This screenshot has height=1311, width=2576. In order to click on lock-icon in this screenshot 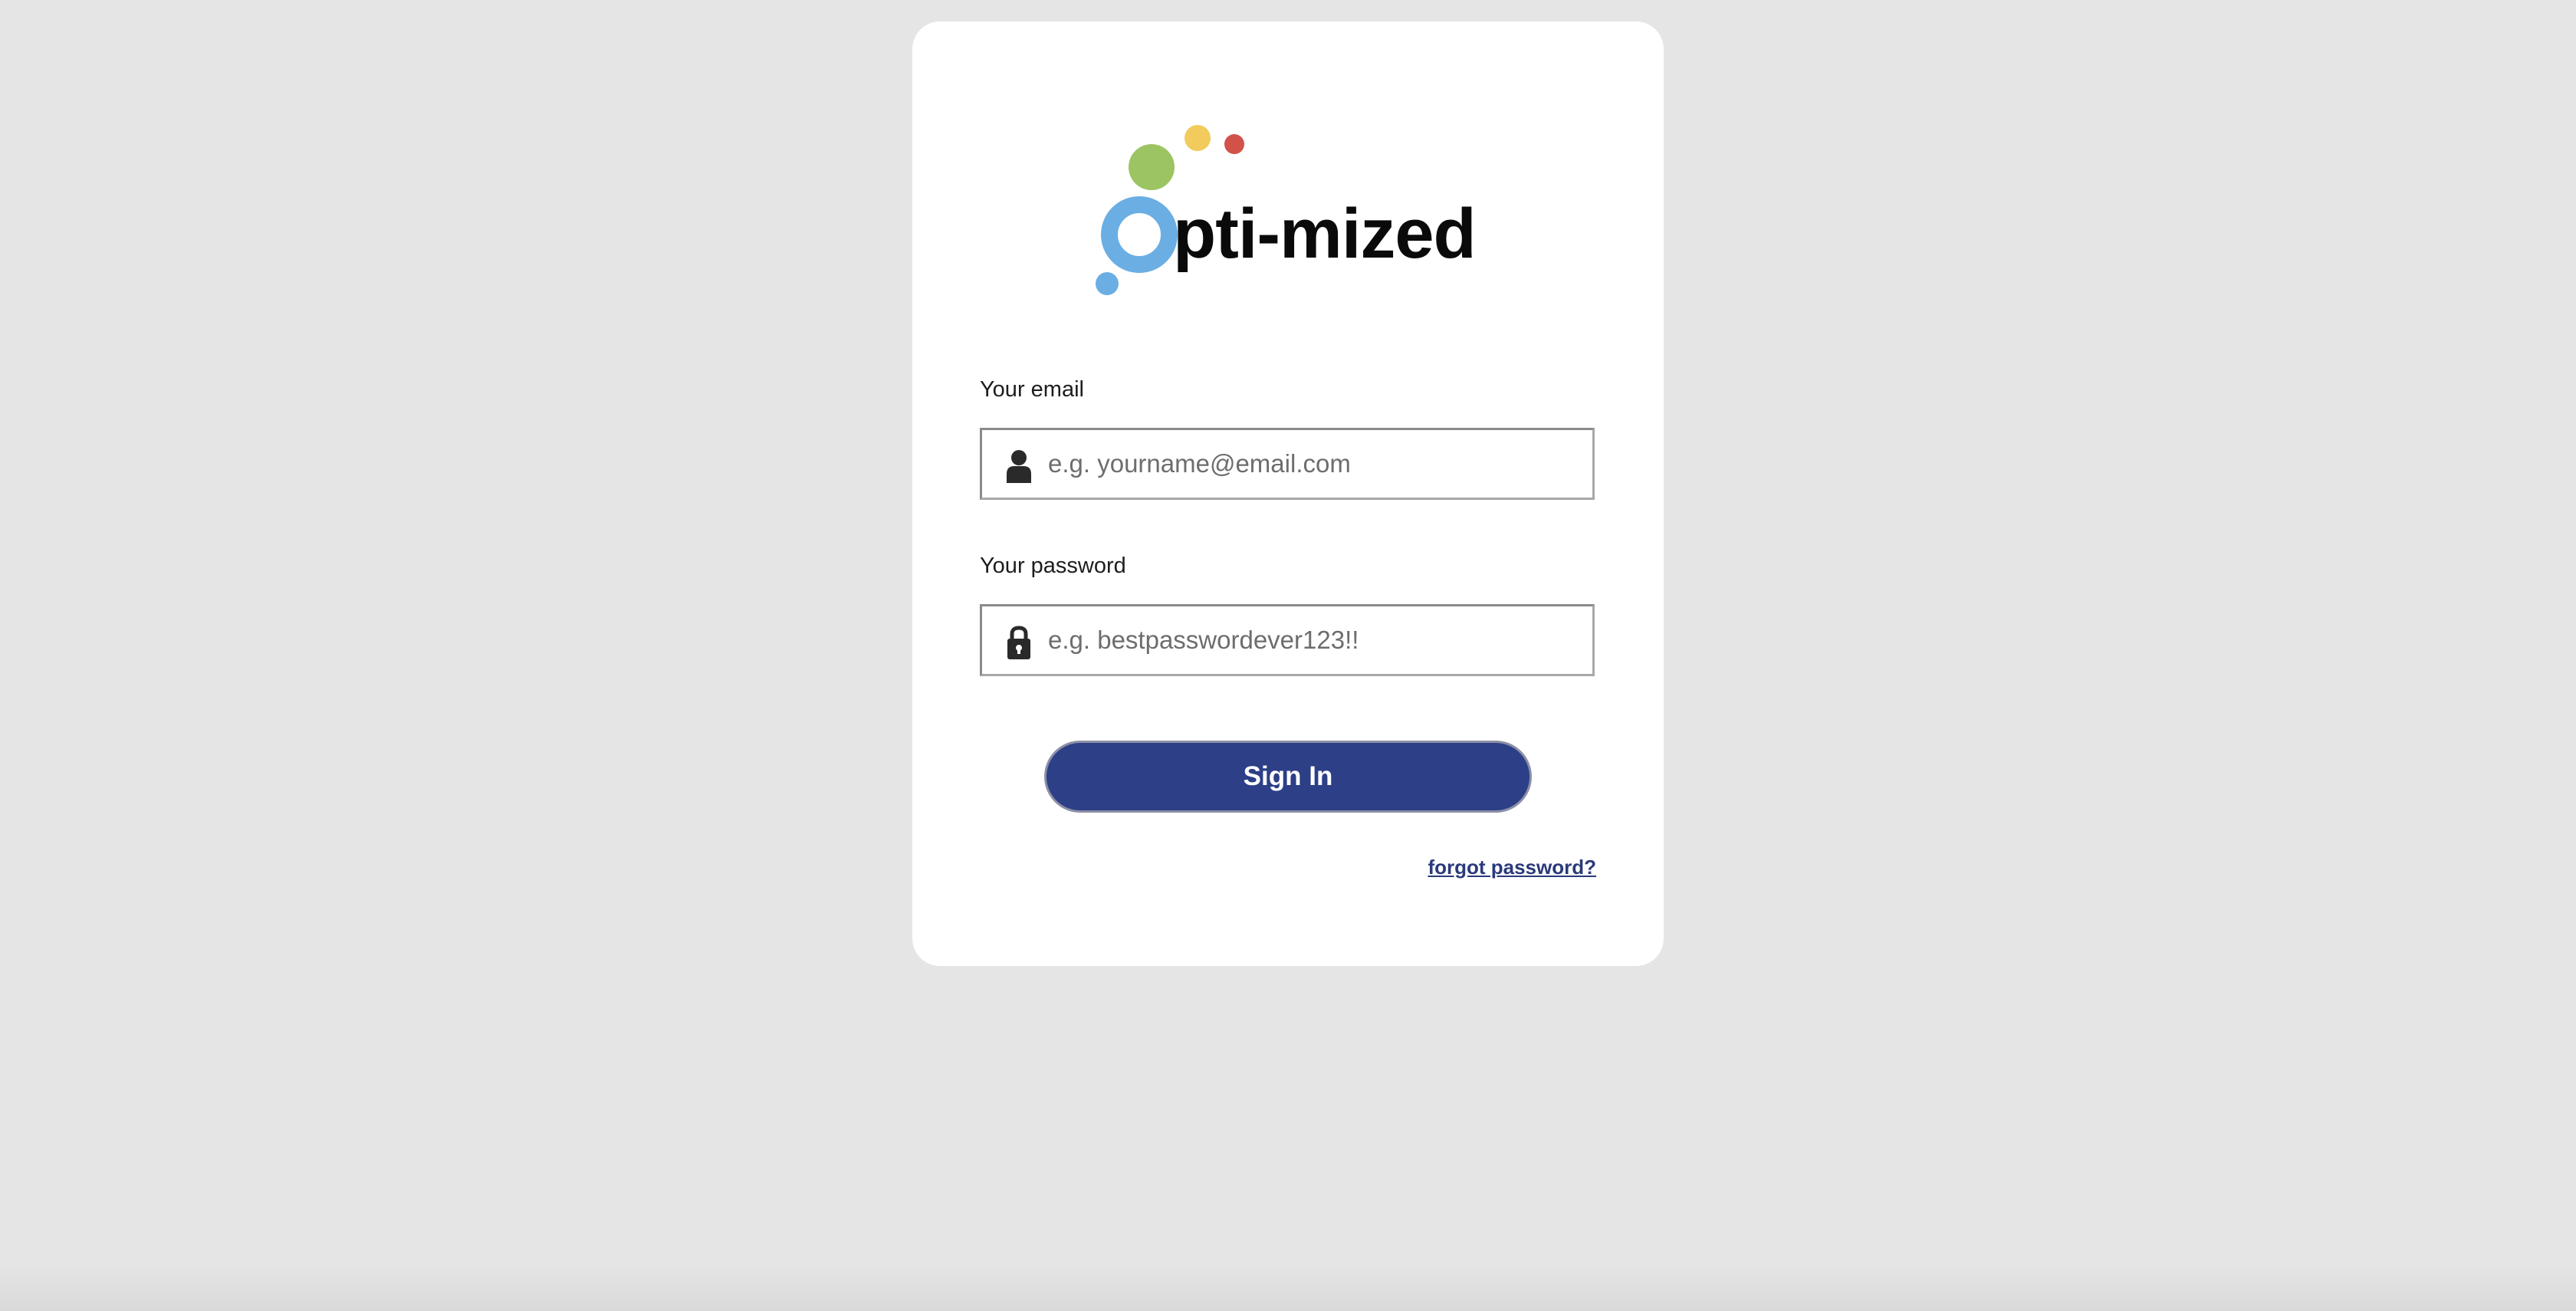, I will do `click(1019, 643)`.